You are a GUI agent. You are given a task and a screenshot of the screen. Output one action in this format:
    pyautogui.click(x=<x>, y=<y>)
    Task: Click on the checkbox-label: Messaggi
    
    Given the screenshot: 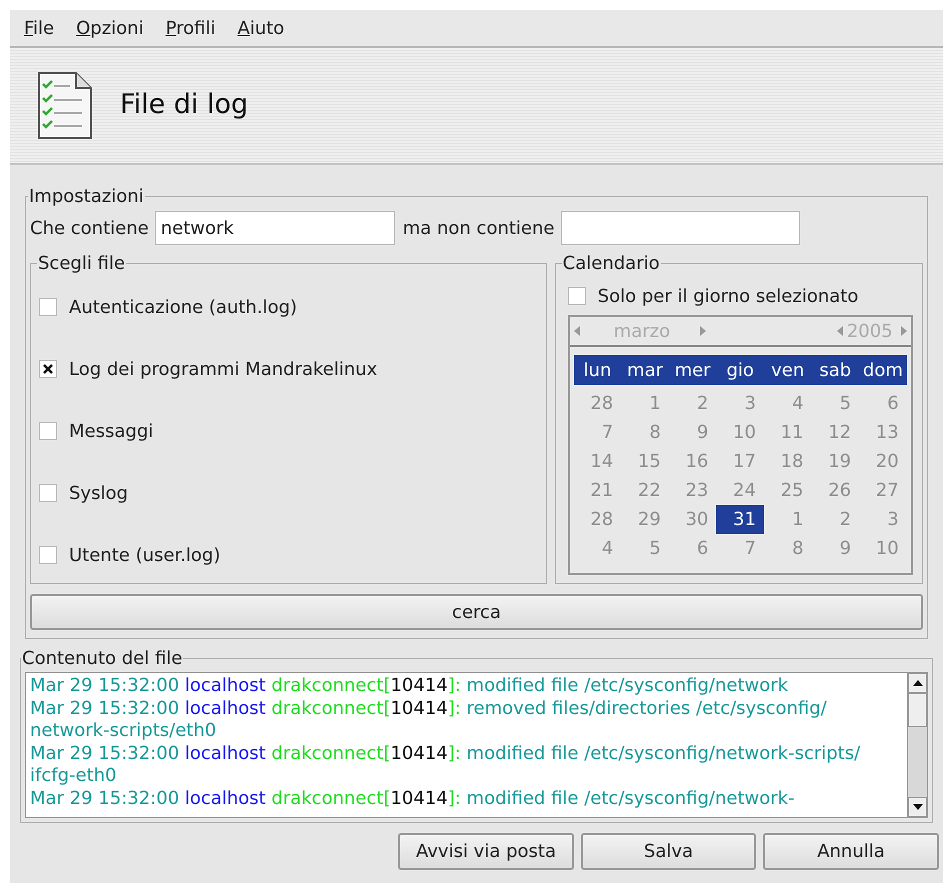 What is the action you would take?
    pyautogui.click(x=111, y=431)
    